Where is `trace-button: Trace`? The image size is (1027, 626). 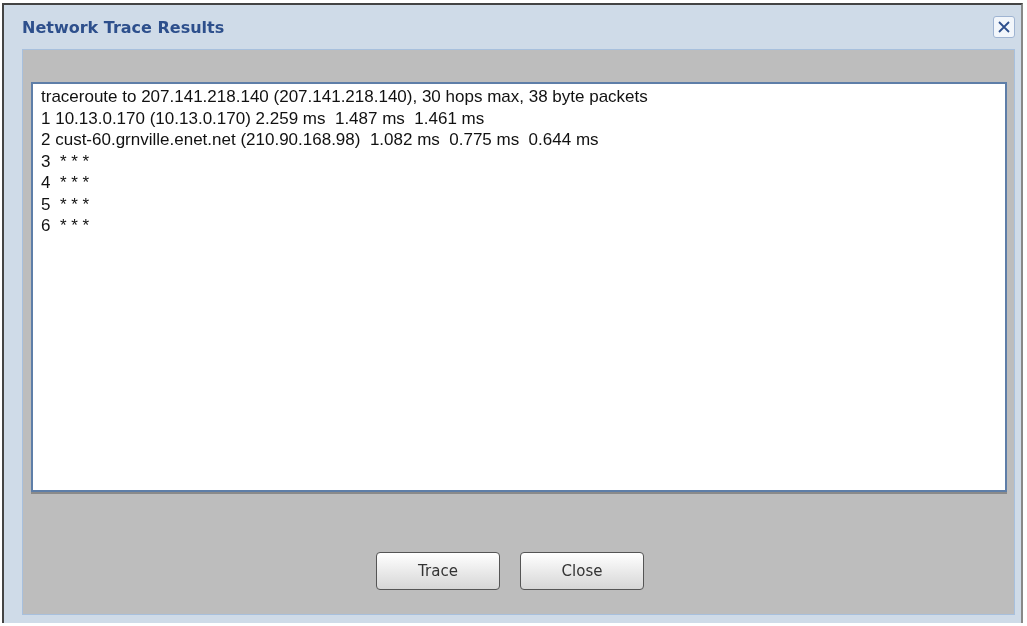
trace-button: Trace is located at coordinates (438, 571).